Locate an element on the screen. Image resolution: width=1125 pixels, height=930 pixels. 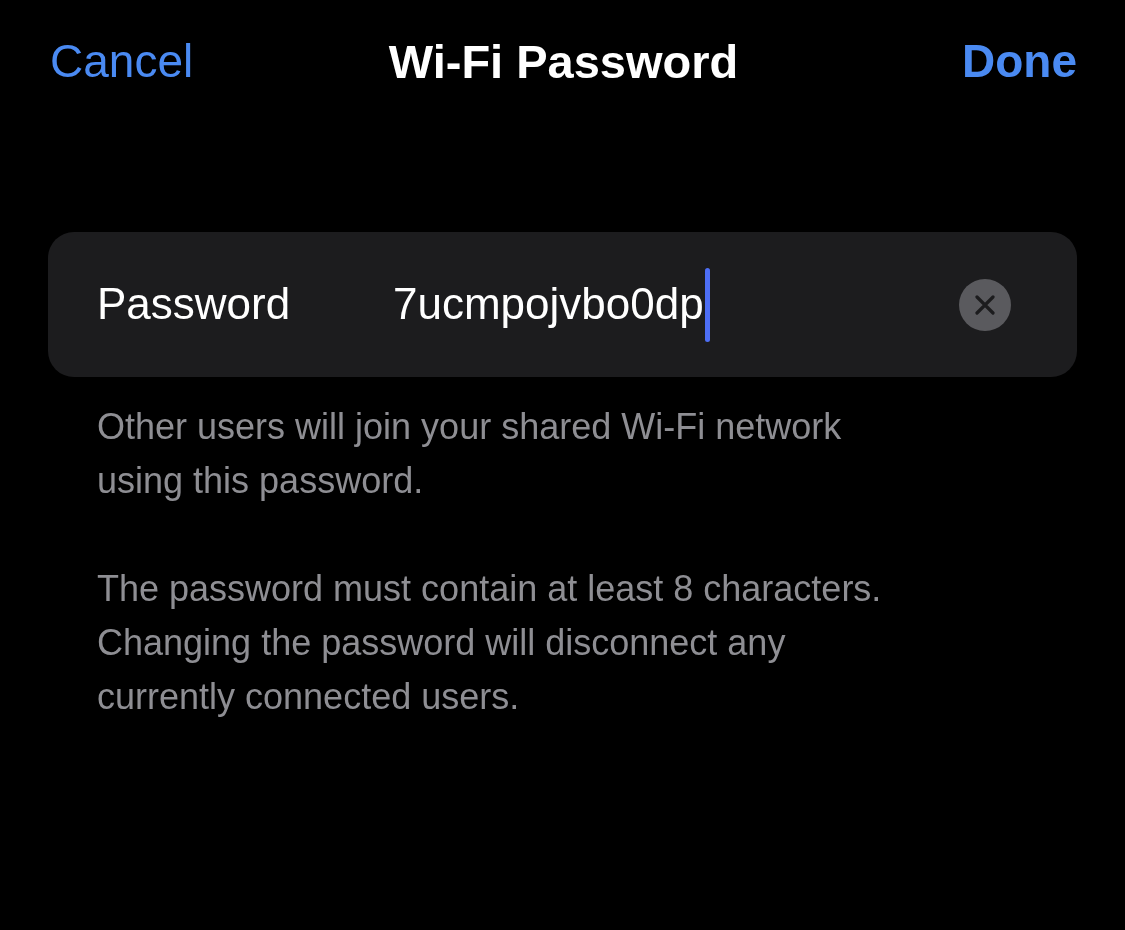
password-field: 7ucmpojvbo0dp is located at coordinates (676, 304).